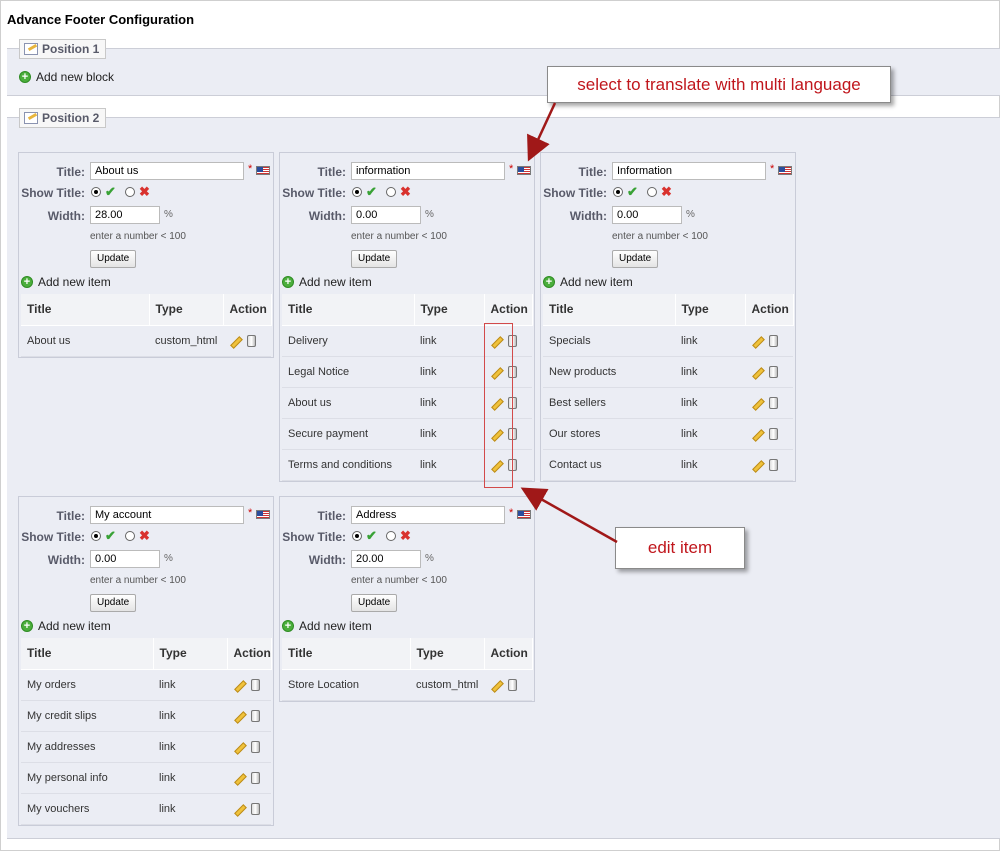 This screenshot has height=851, width=1000. I want to click on block-width-input: 28.00, so click(125, 215).